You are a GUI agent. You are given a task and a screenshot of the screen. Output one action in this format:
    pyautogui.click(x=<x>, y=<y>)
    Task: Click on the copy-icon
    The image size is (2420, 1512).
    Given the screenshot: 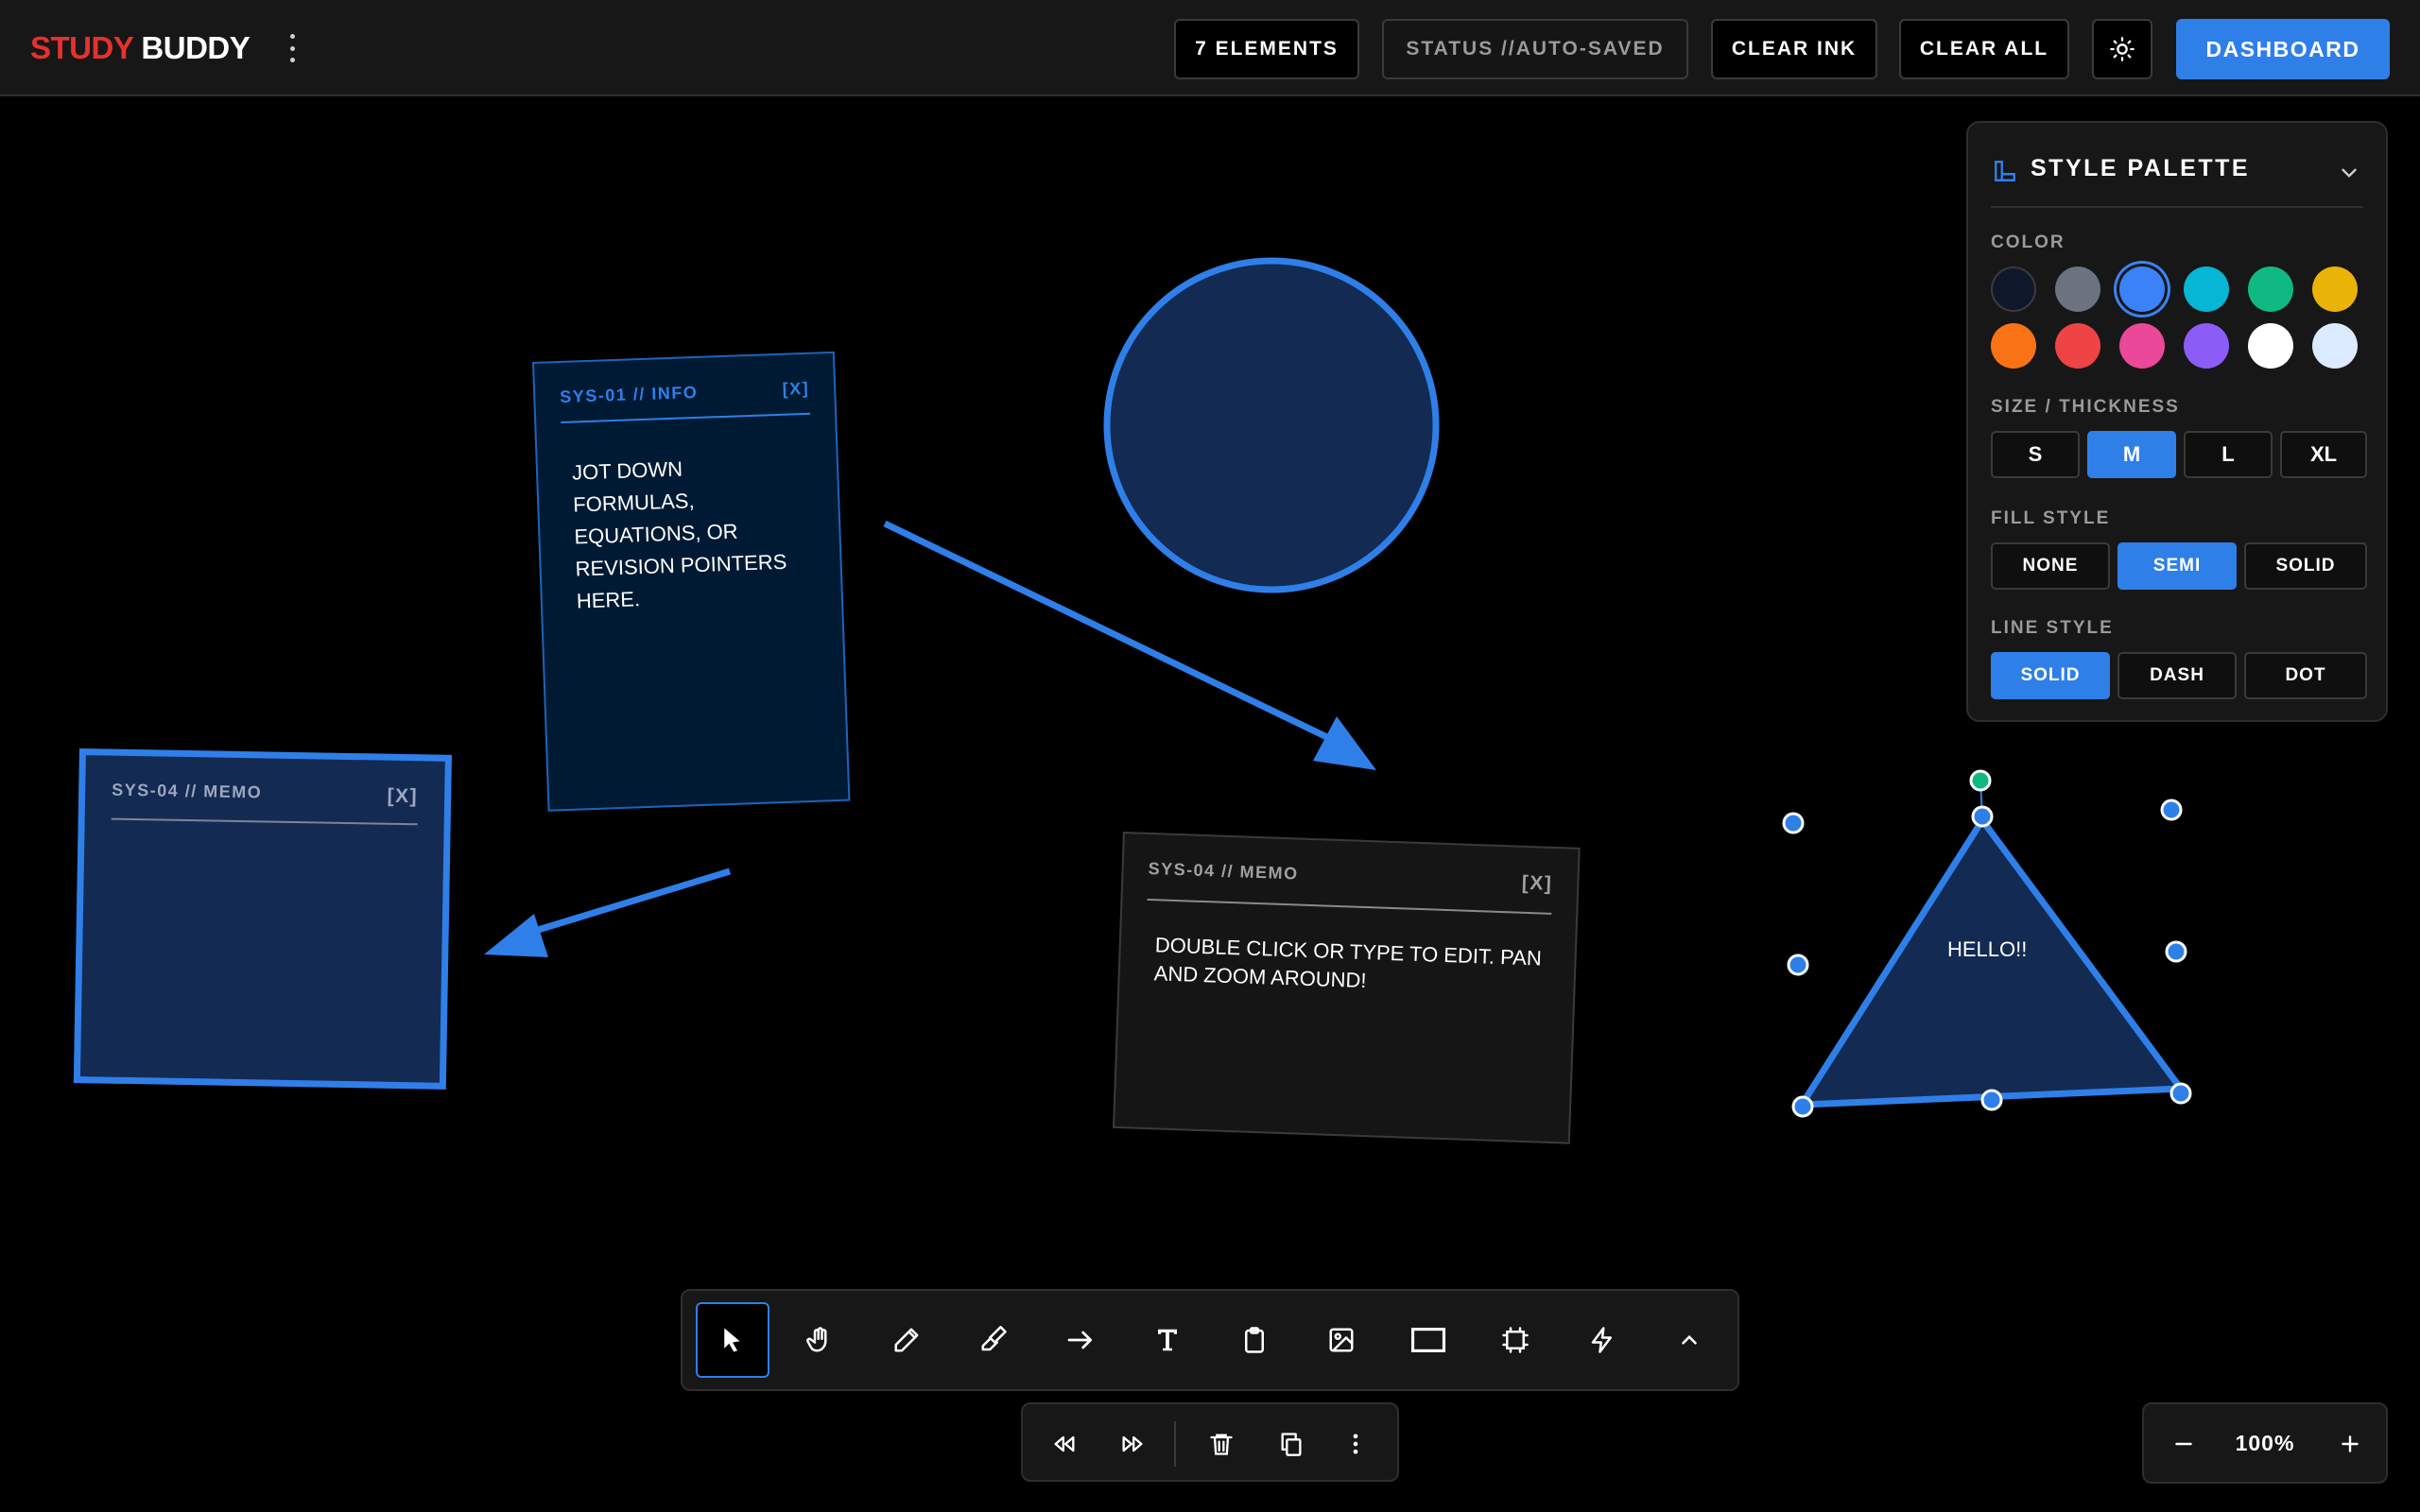 What is the action you would take?
    pyautogui.click(x=1291, y=1444)
    